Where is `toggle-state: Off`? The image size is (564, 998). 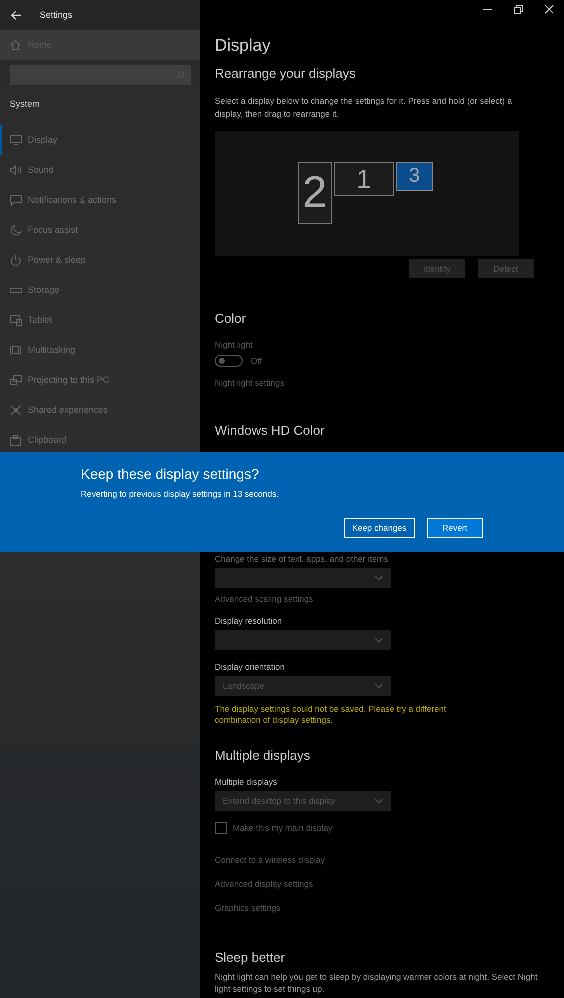 toggle-state: Off is located at coordinates (256, 361).